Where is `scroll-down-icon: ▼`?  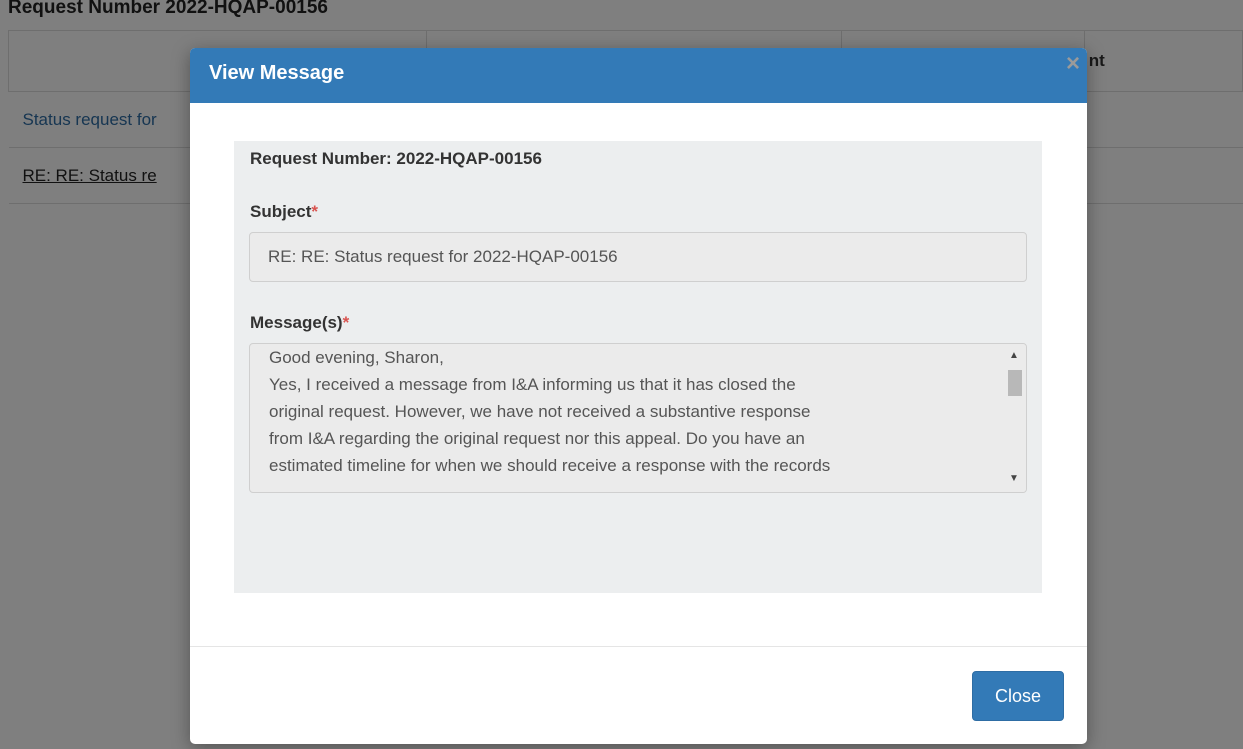 scroll-down-icon: ▼ is located at coordinates (1014, 479).